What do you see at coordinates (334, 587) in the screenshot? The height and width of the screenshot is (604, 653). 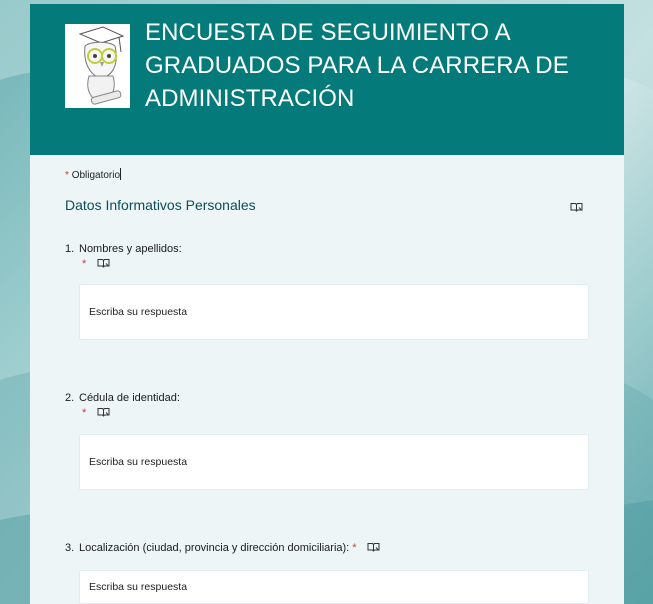 I see `answer-input-location` at bounding box center [334, 587].